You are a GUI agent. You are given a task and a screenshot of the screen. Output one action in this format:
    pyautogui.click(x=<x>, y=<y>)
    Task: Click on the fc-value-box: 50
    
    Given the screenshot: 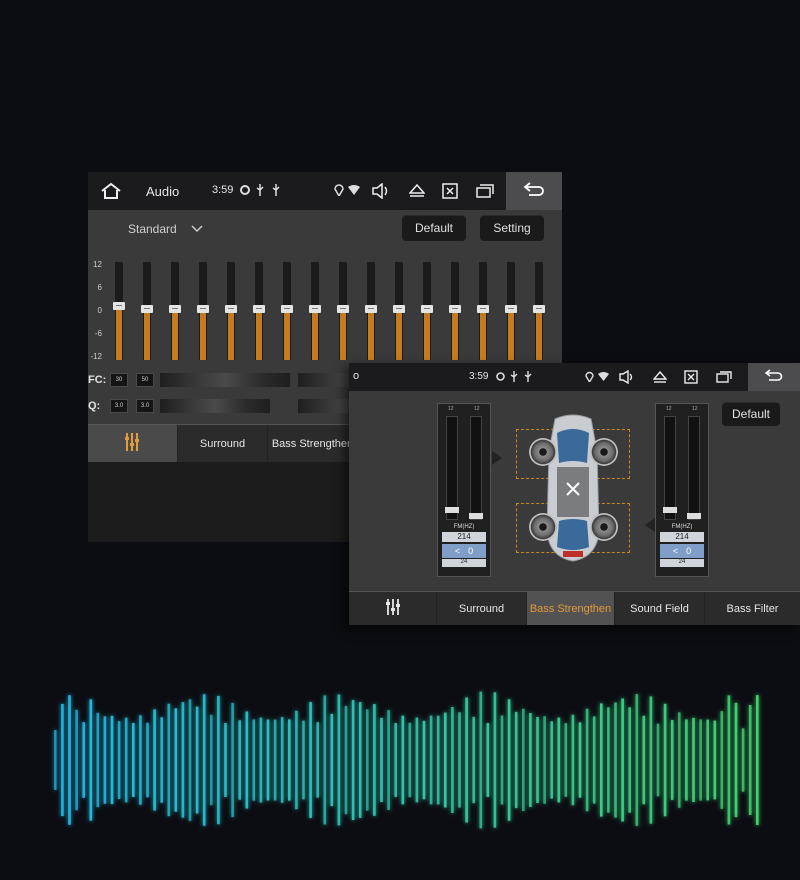 What is the action you would take?
    pyautogui.click(x=145, y=380)
    